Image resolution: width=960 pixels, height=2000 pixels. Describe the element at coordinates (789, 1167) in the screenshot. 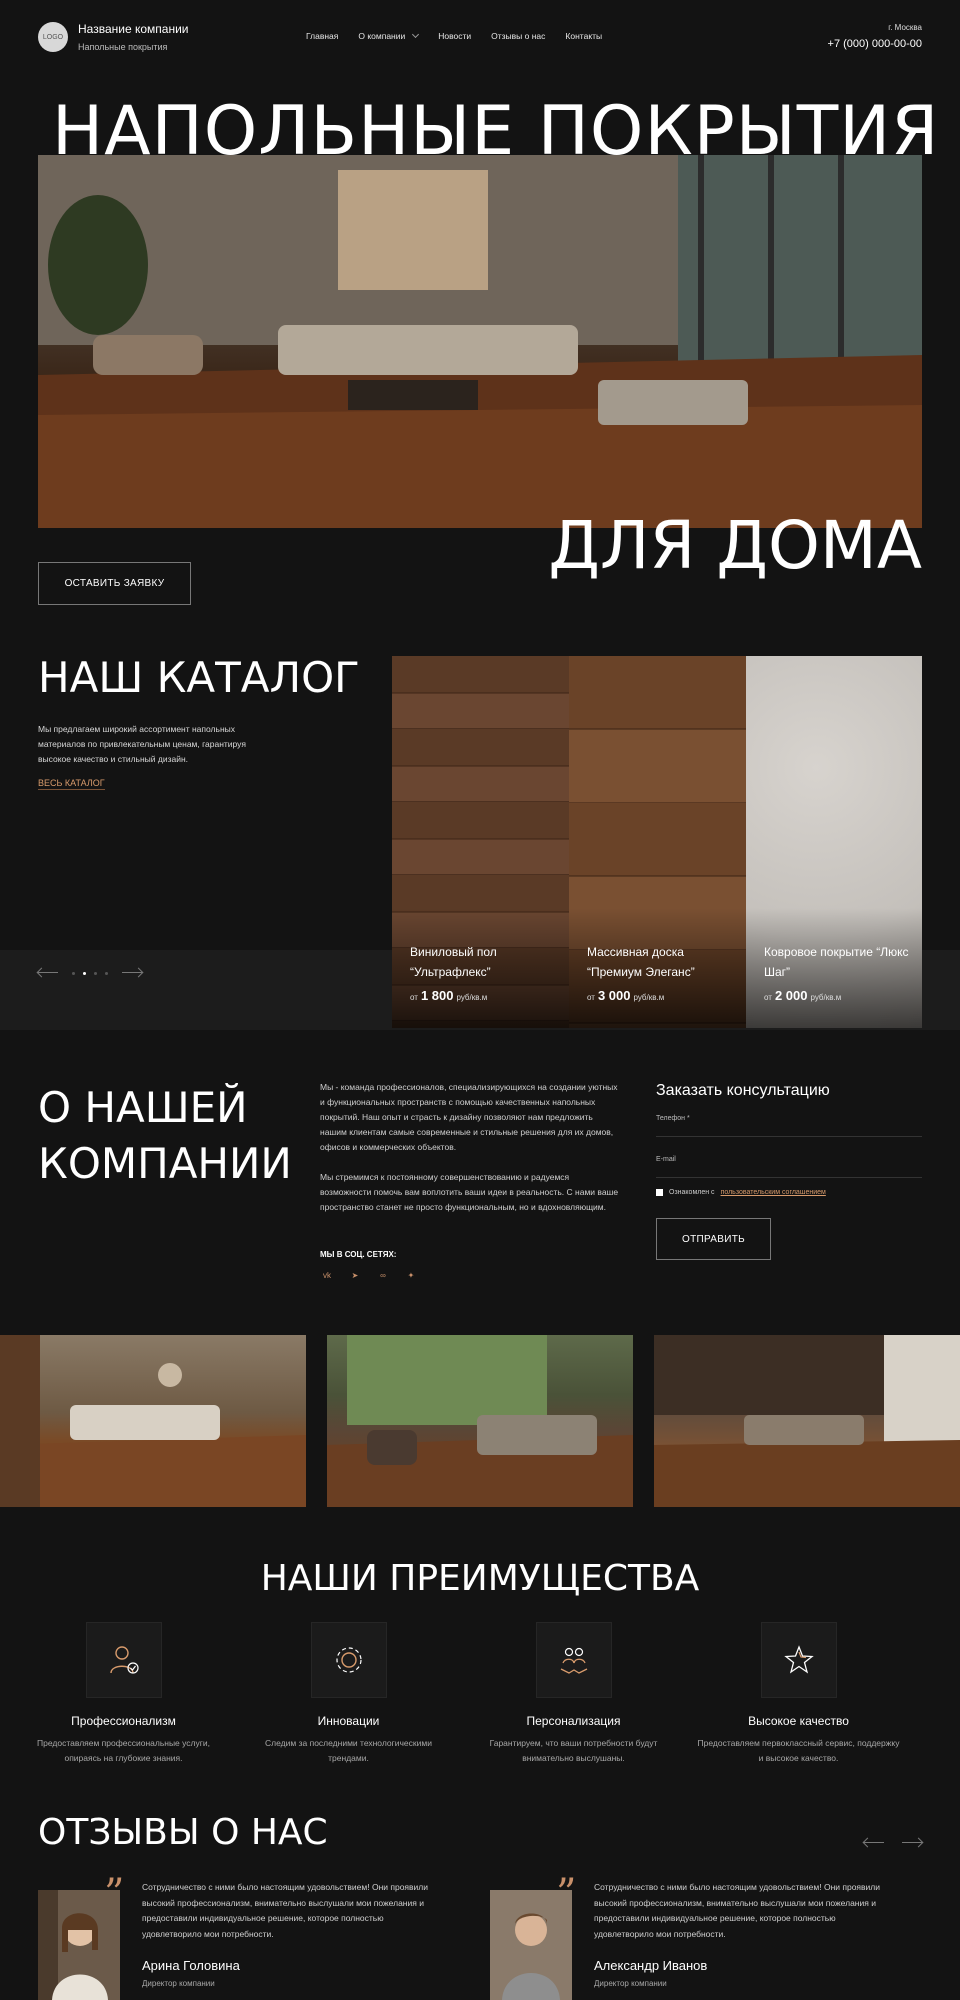

I see `email-field: E-mail` at that location.